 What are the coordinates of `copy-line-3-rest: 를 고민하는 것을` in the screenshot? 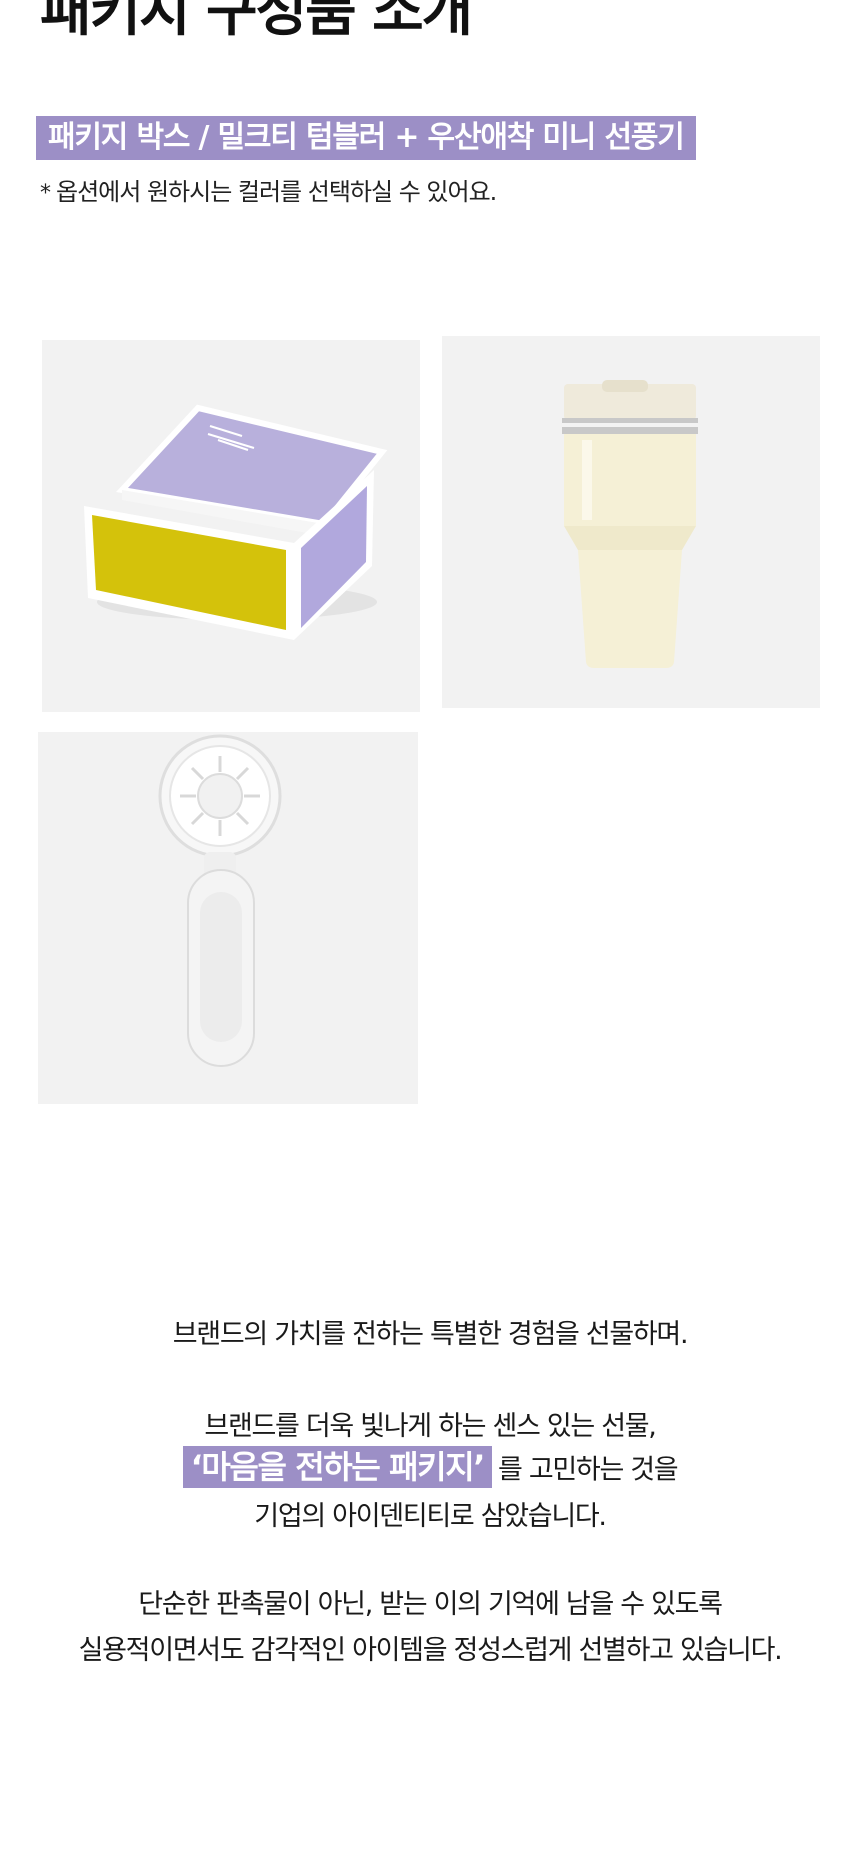 It's located at (588, 1470).